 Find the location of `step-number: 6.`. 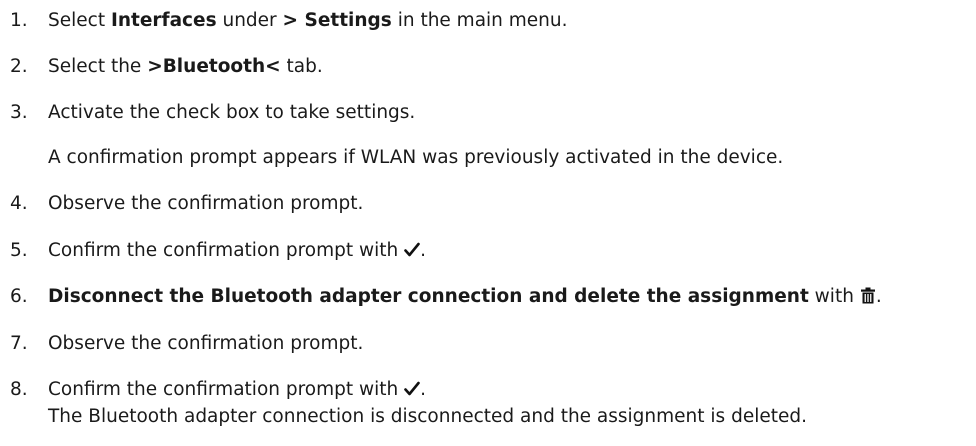

step-number: 6. is located at coordinates (19, 296).